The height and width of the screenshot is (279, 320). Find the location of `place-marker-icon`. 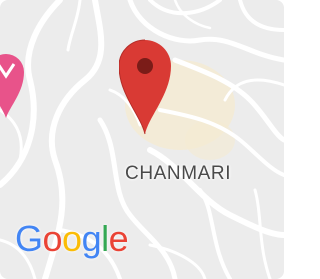

place-marker-icon is located at coordinates (12, 83).